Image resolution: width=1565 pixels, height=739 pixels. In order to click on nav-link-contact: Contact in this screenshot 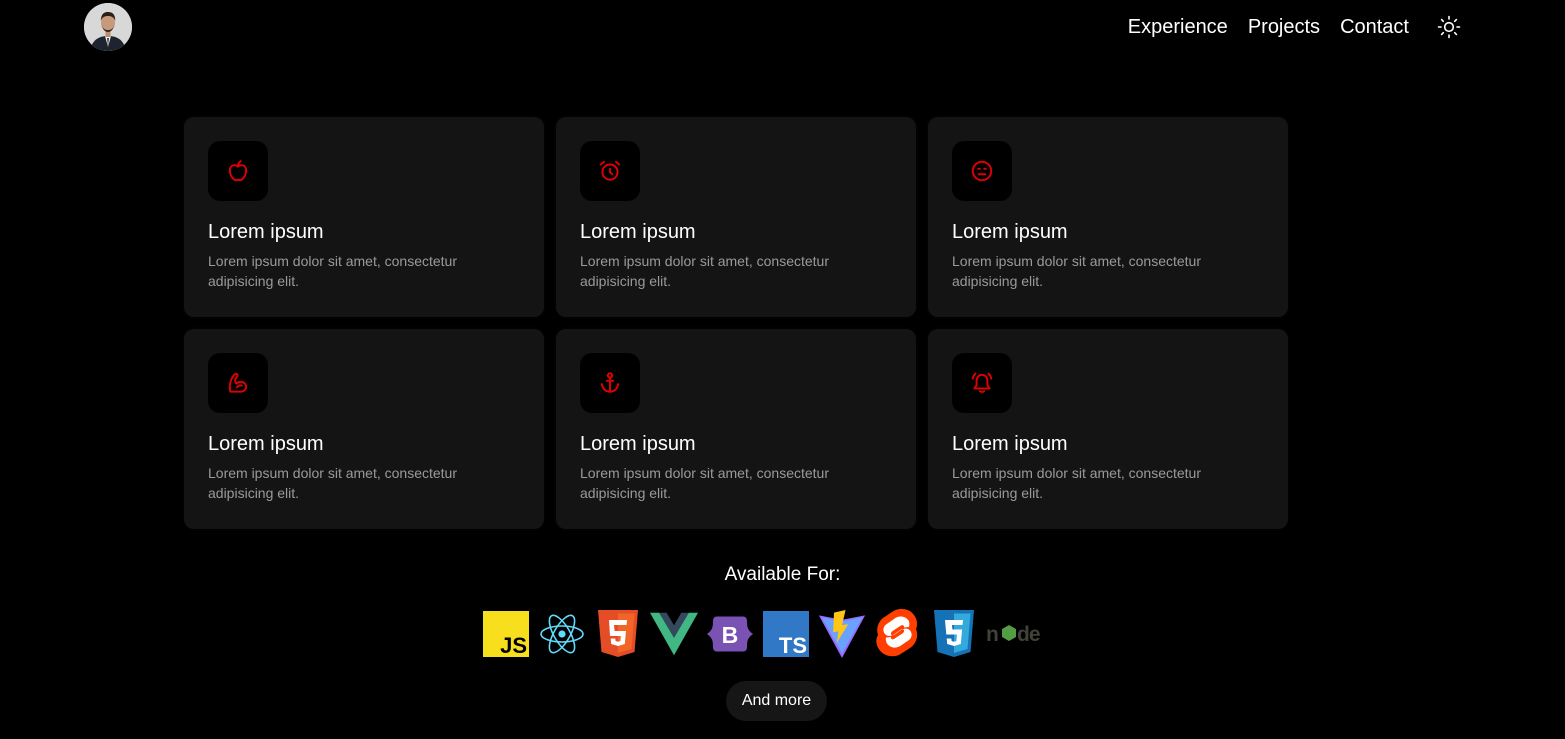, I will do `click(1374, 27)`.